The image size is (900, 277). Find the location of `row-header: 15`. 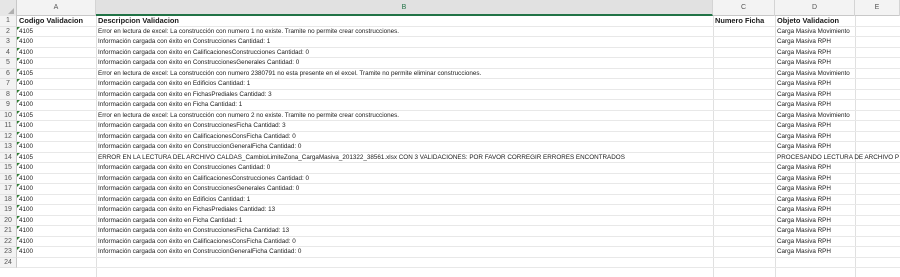

row-header: 15 is located at coordinates (8, 168).